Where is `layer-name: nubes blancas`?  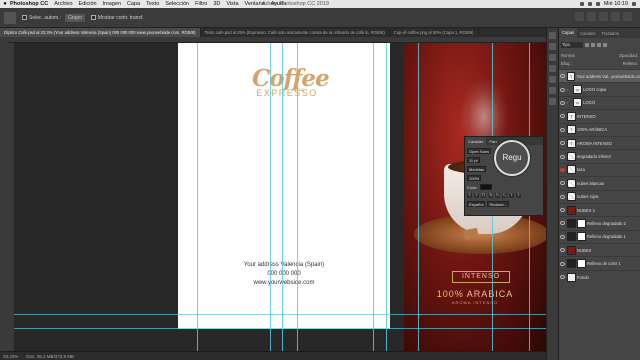 layer-name: nubes blancas is located at coordinates (590, 183).